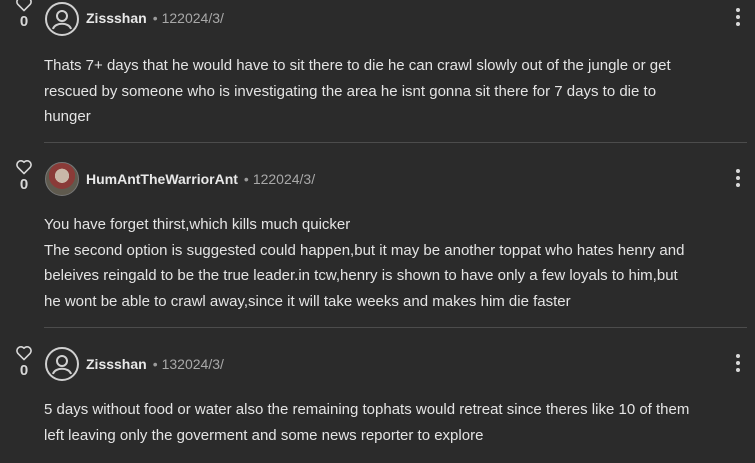  Describe the element at coordinates (192, 364) in the screenshot. I see `comment-date: 132024/3/` at that location.